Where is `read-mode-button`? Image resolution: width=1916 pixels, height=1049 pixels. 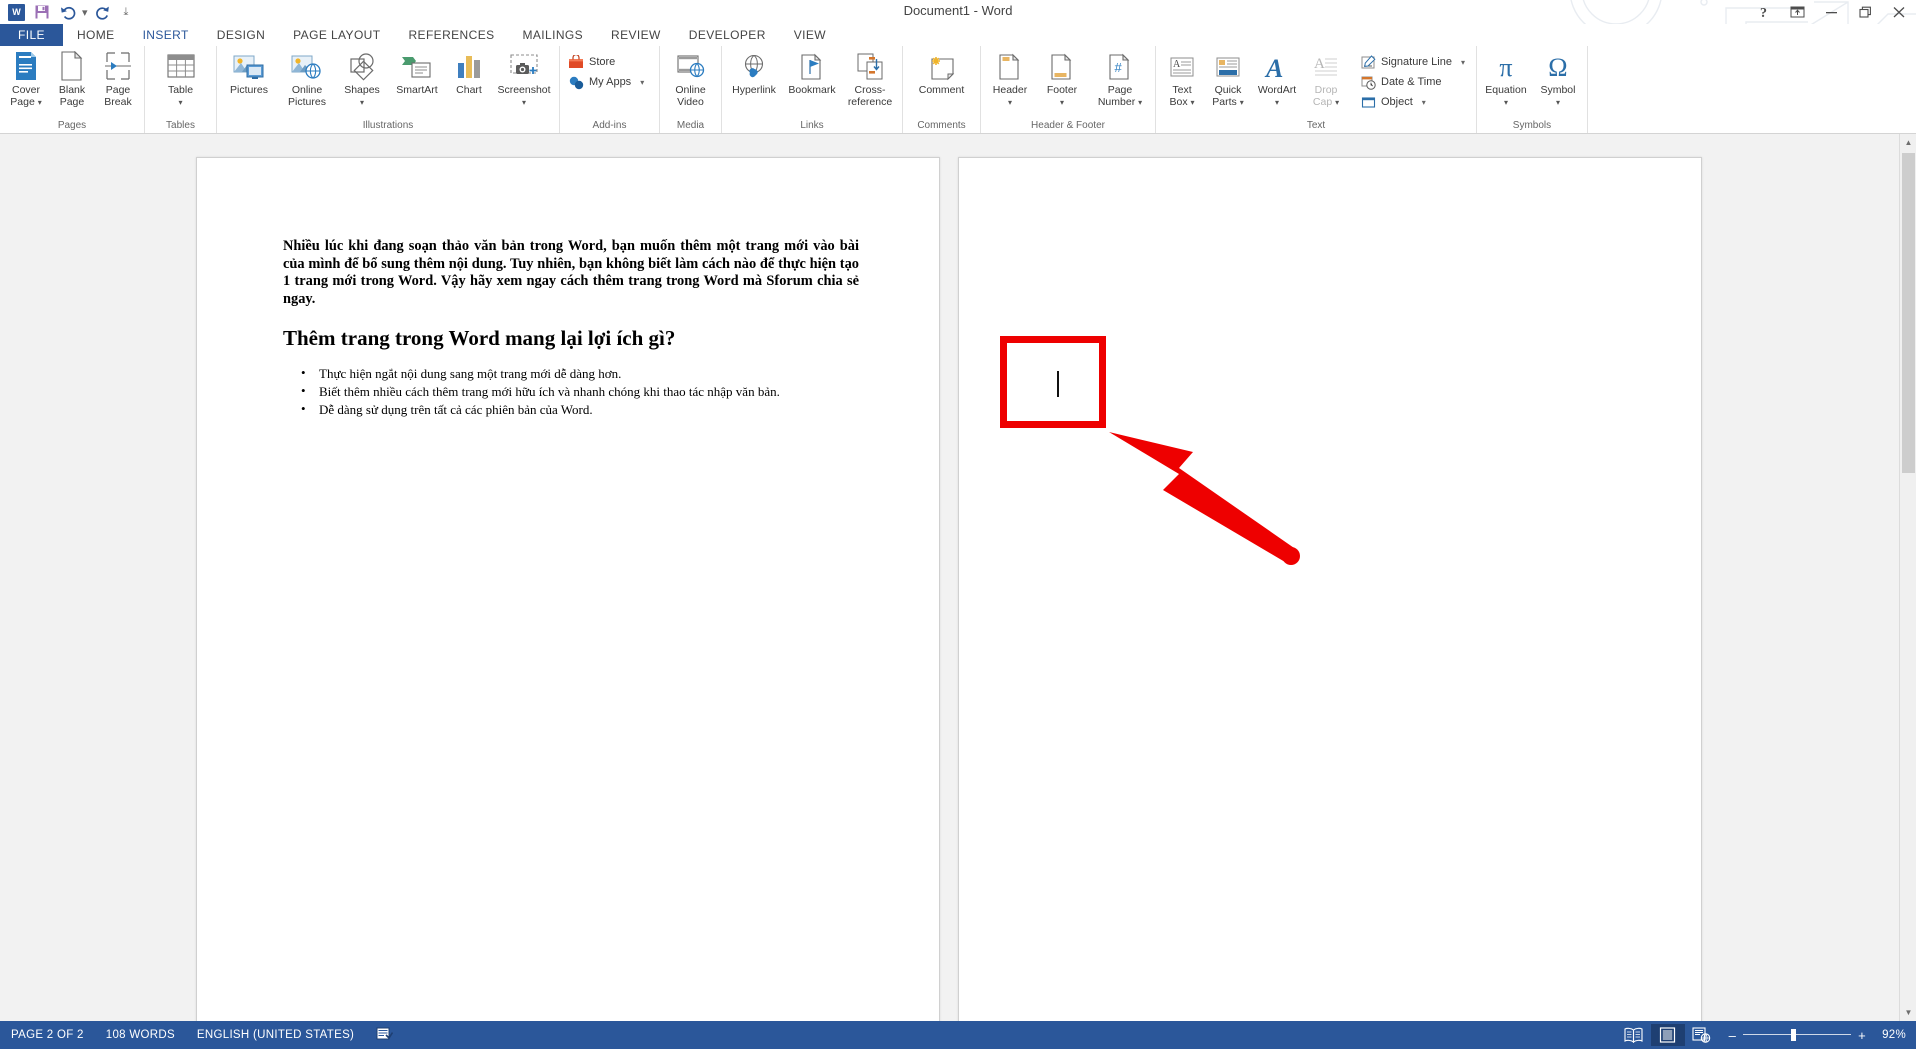
read-mode-button is located at coordinates (1634, 1035).